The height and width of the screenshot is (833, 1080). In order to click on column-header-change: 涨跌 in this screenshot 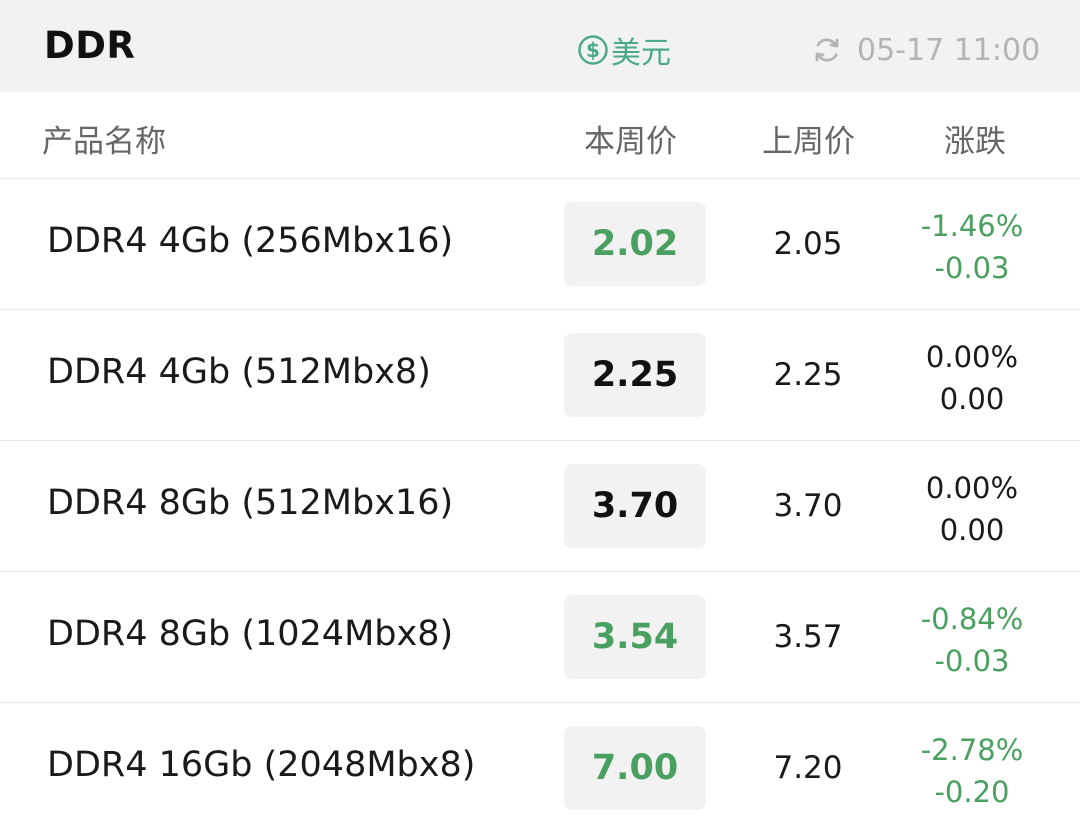, I will do `click(975, 138)`.